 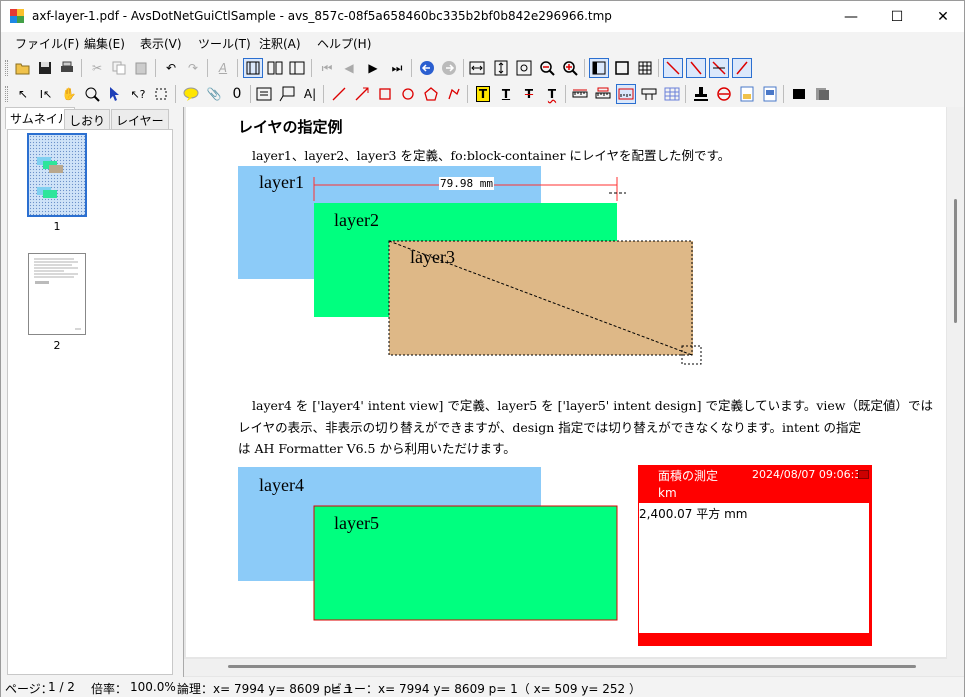 What do you see at coordinates (104, 43) in the screenshot?
I see `menu-edit: 編集(E)` at bounding box center [104, 43].